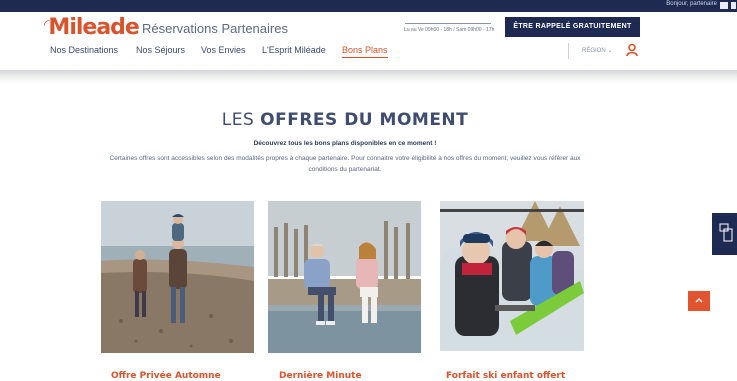  Describe the element at coordinates (449, 30) in the screenshot. I see `phone-hours: Lu au Ve 09h00 - 18h / Sam 09h00 - 17h` at that location.